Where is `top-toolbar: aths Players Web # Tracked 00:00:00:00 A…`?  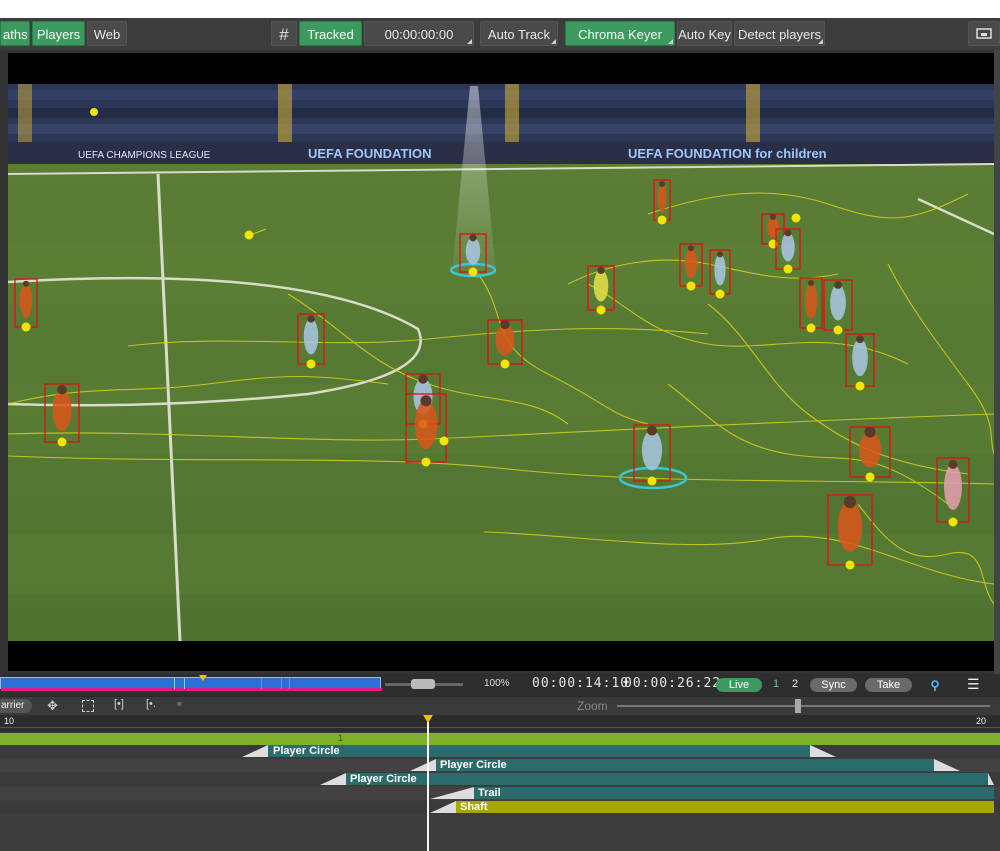
top-toolbar: aths Players Web # Tracked 00:00:00:00 A… is located at coordinates (500, 34).